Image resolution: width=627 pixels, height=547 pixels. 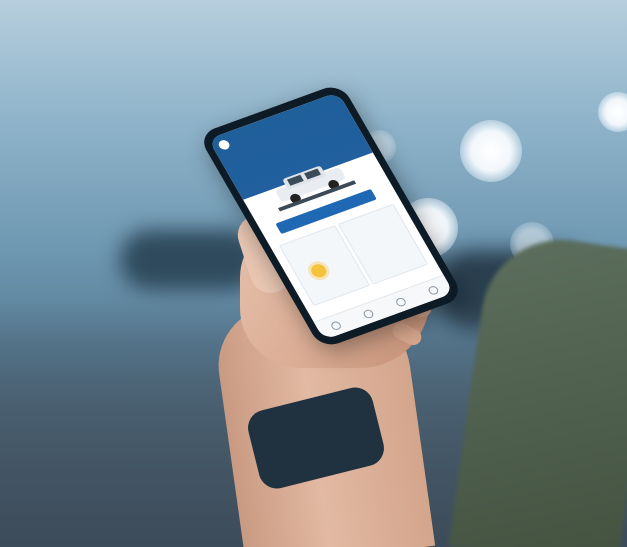 I want to click on app-header-top, so click(x=227, y=143).